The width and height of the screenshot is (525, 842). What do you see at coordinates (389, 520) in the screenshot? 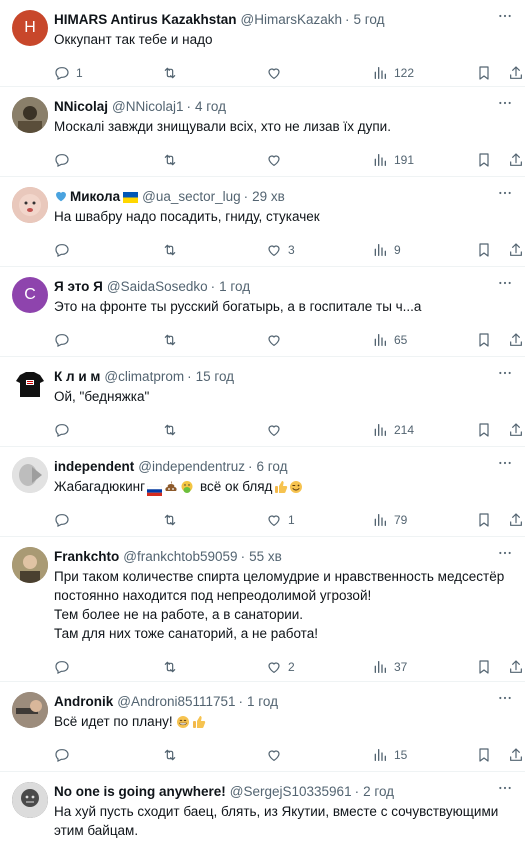
I see `views-button: 79` at bounding box center [389, 520].